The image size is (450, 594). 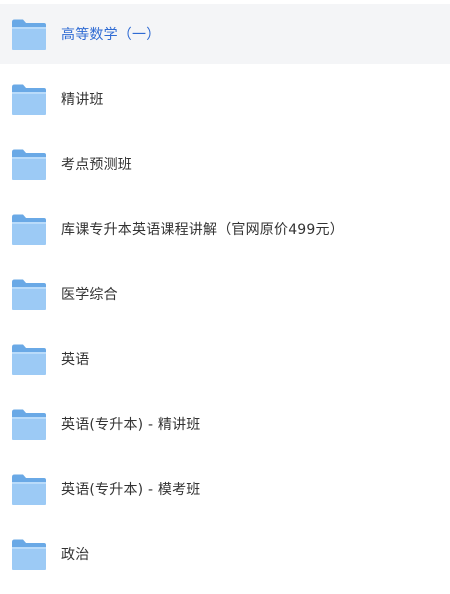 I want to click on folder-item-6: 英语(专升本) - 精讲班, so click(x=225, y=424).